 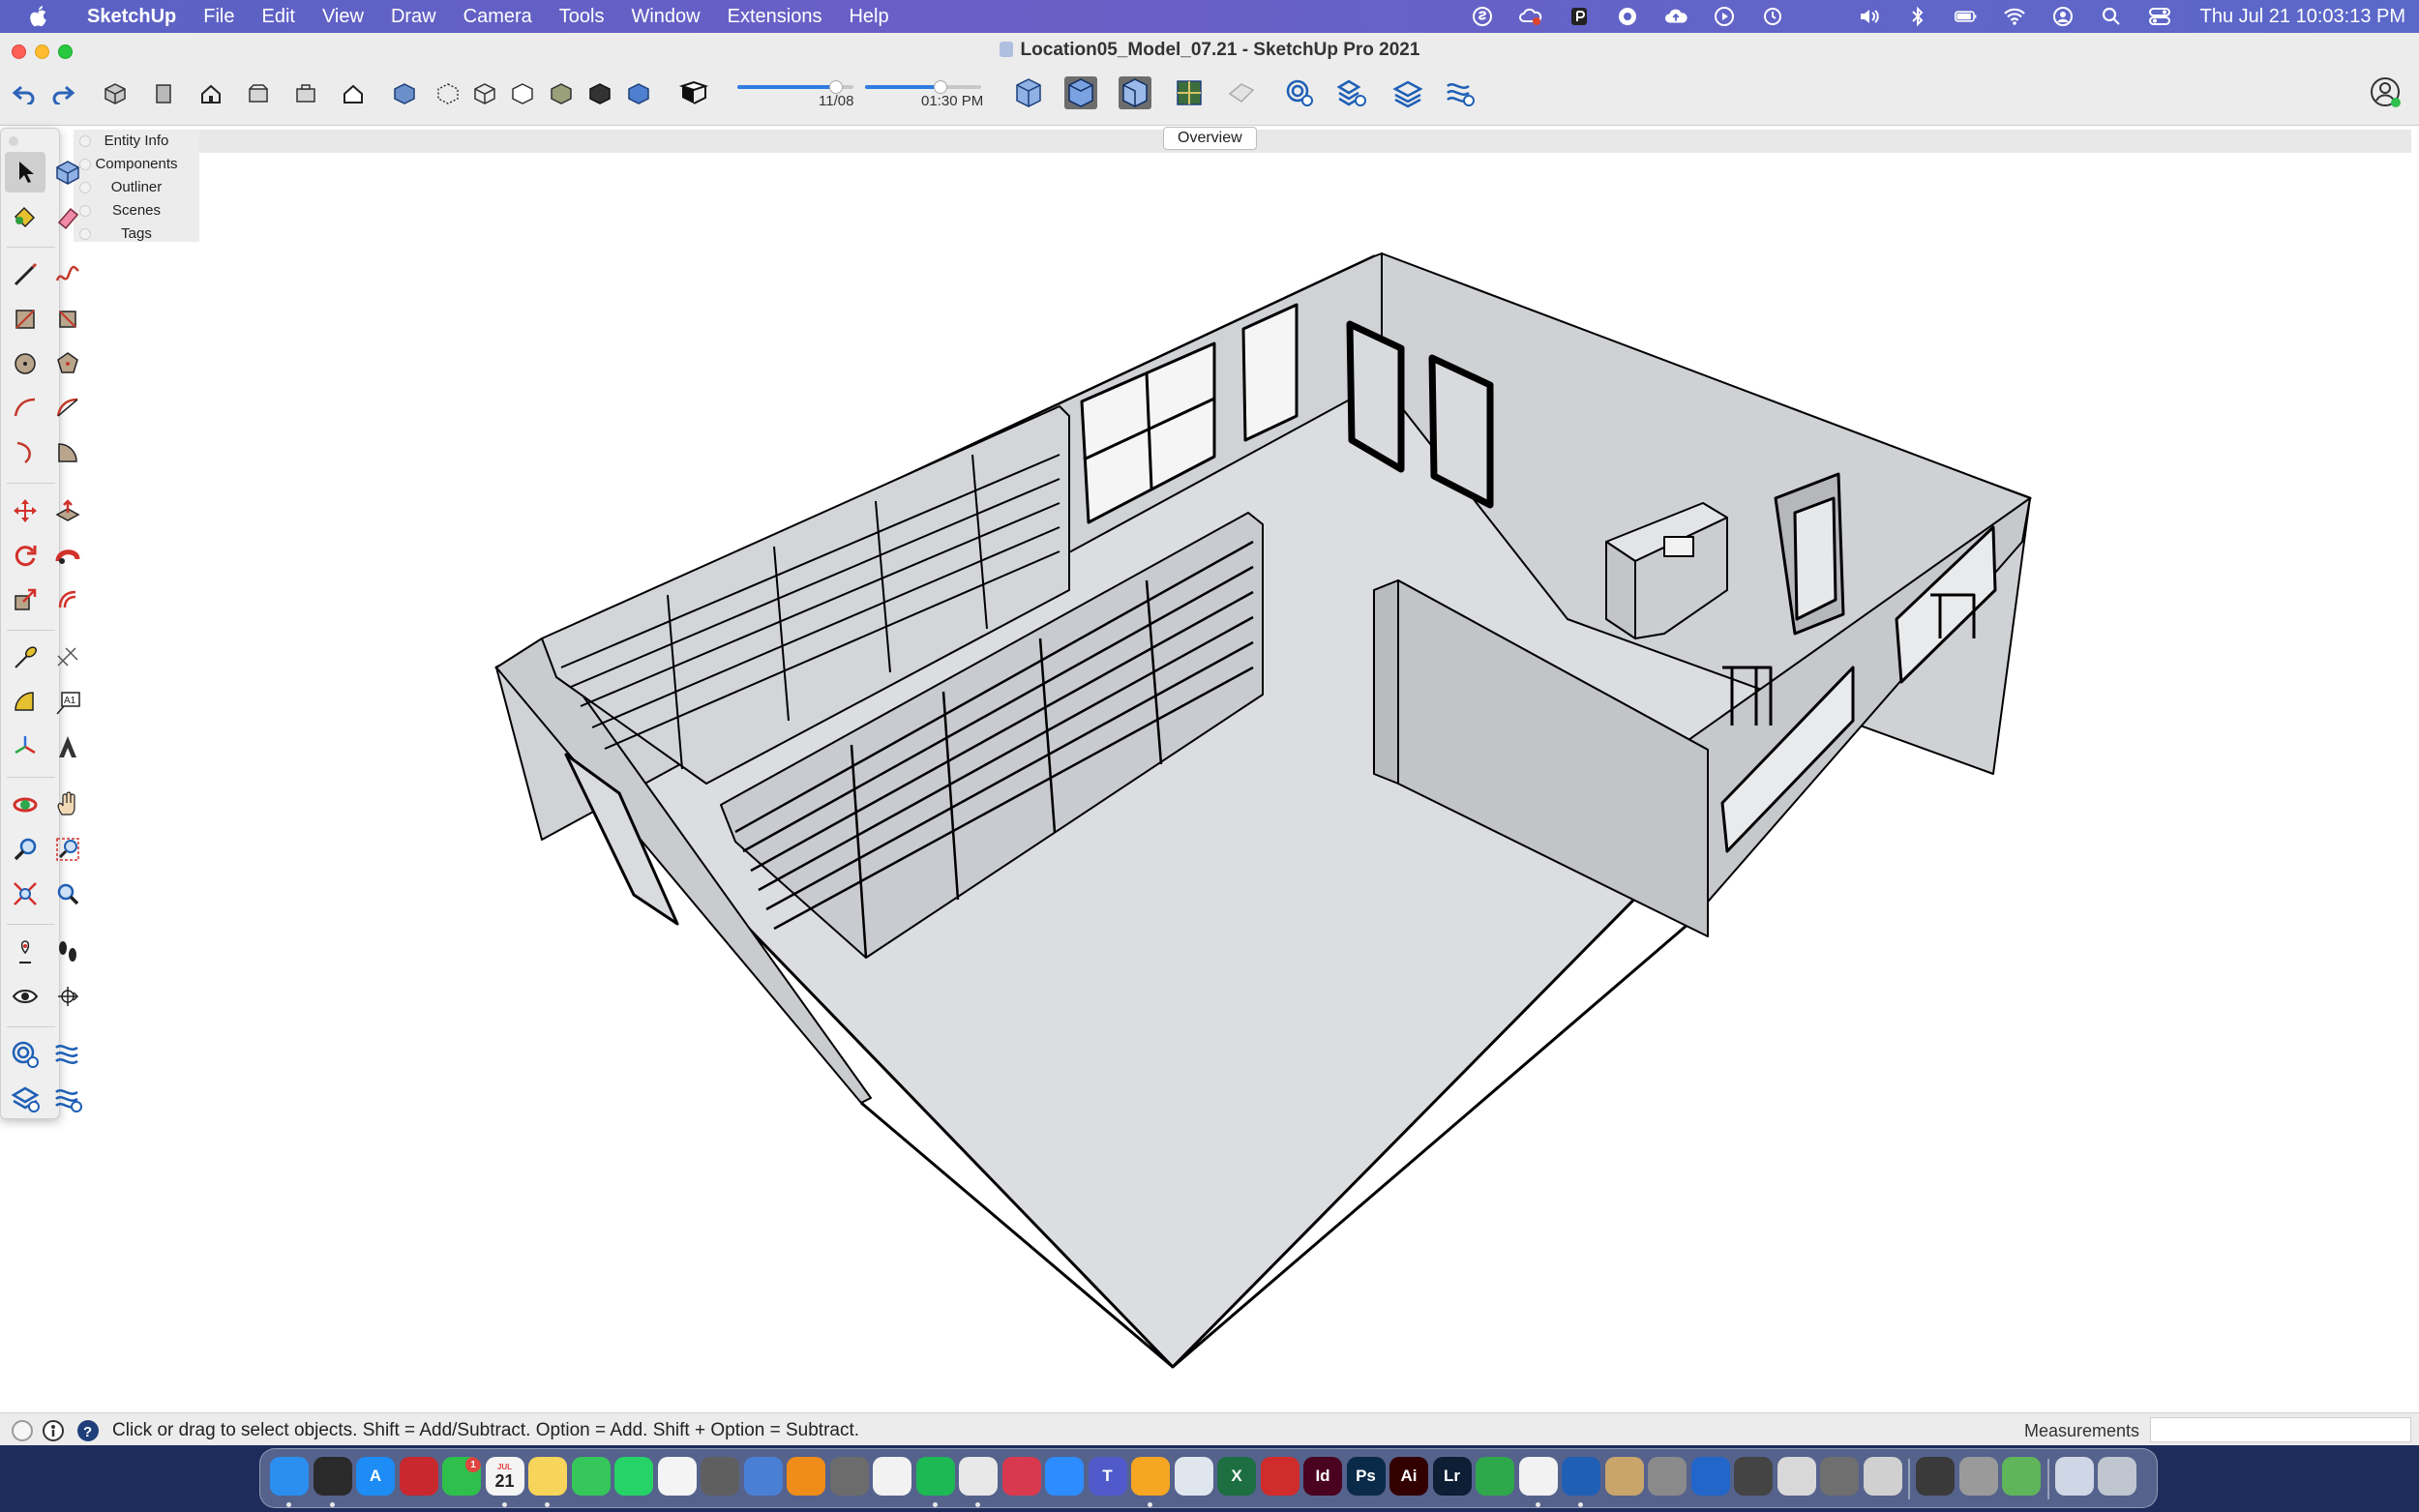 What do you see at coordinates (67, 408) in the screenshot?
I see `two-point-arc-tool` at bounding box center [67, 408].